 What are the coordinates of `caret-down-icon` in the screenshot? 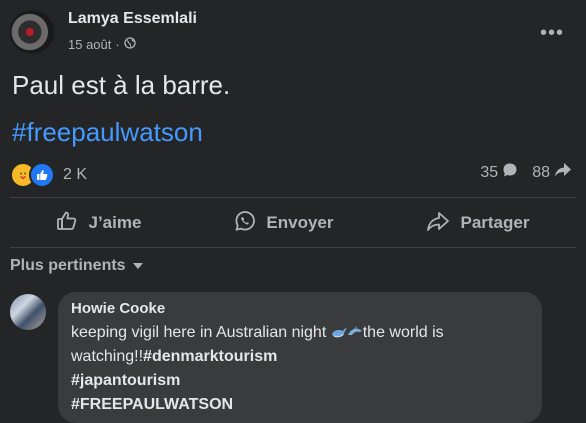 It's located at (138, 266).